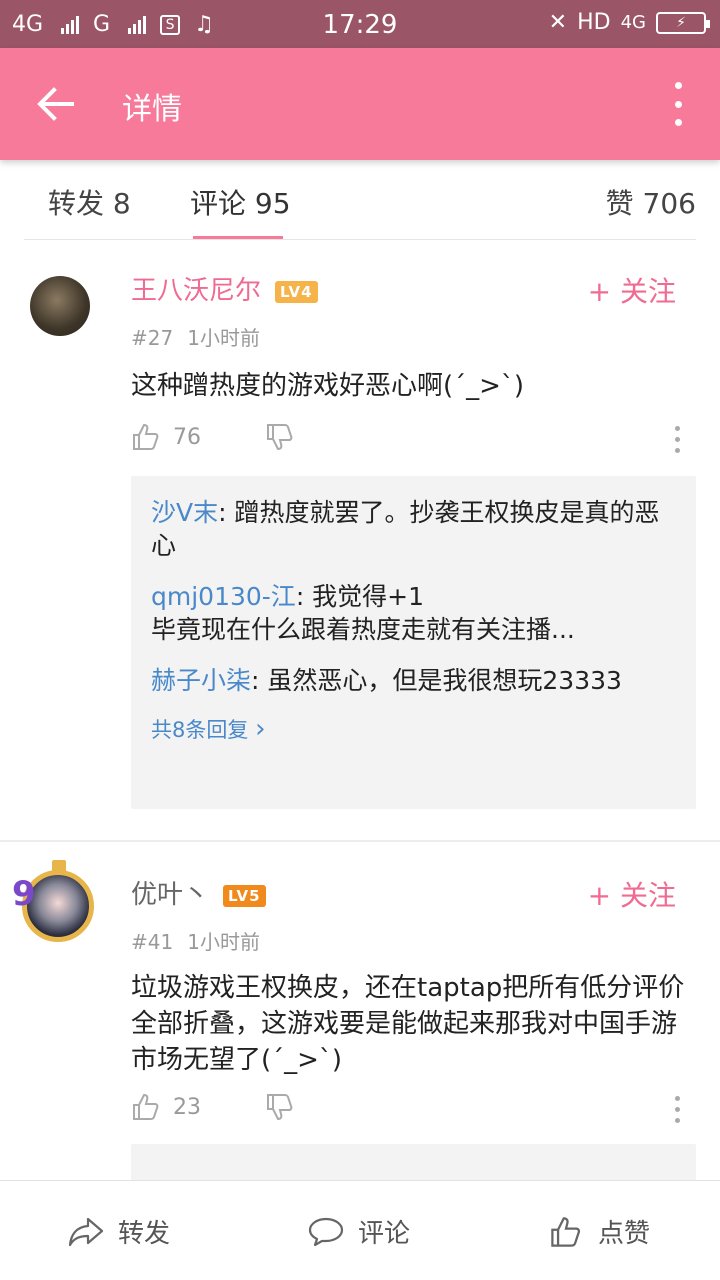 This screenshot has width=720, height=1280. I want to click on like-count: 23, so click(187, 1107).